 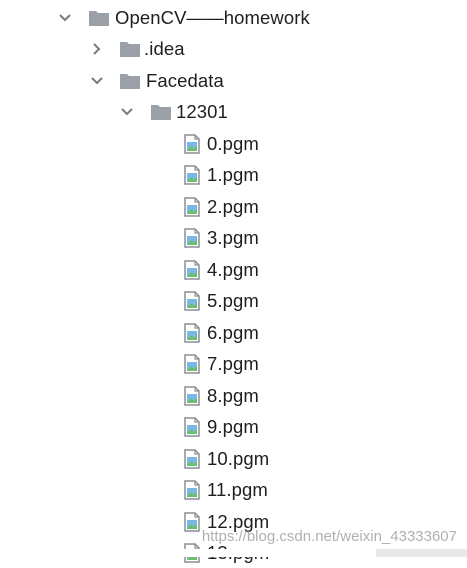 What do you see at coordinates (97, 49) in the screenshot?
I see `chevron-right-icon` at bounding box center [97, 49].